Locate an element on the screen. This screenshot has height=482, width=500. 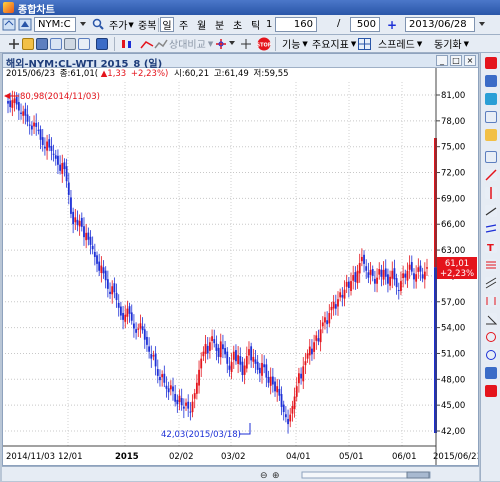
crosshair-dropdown-icon is located at coordinates (232, 43).